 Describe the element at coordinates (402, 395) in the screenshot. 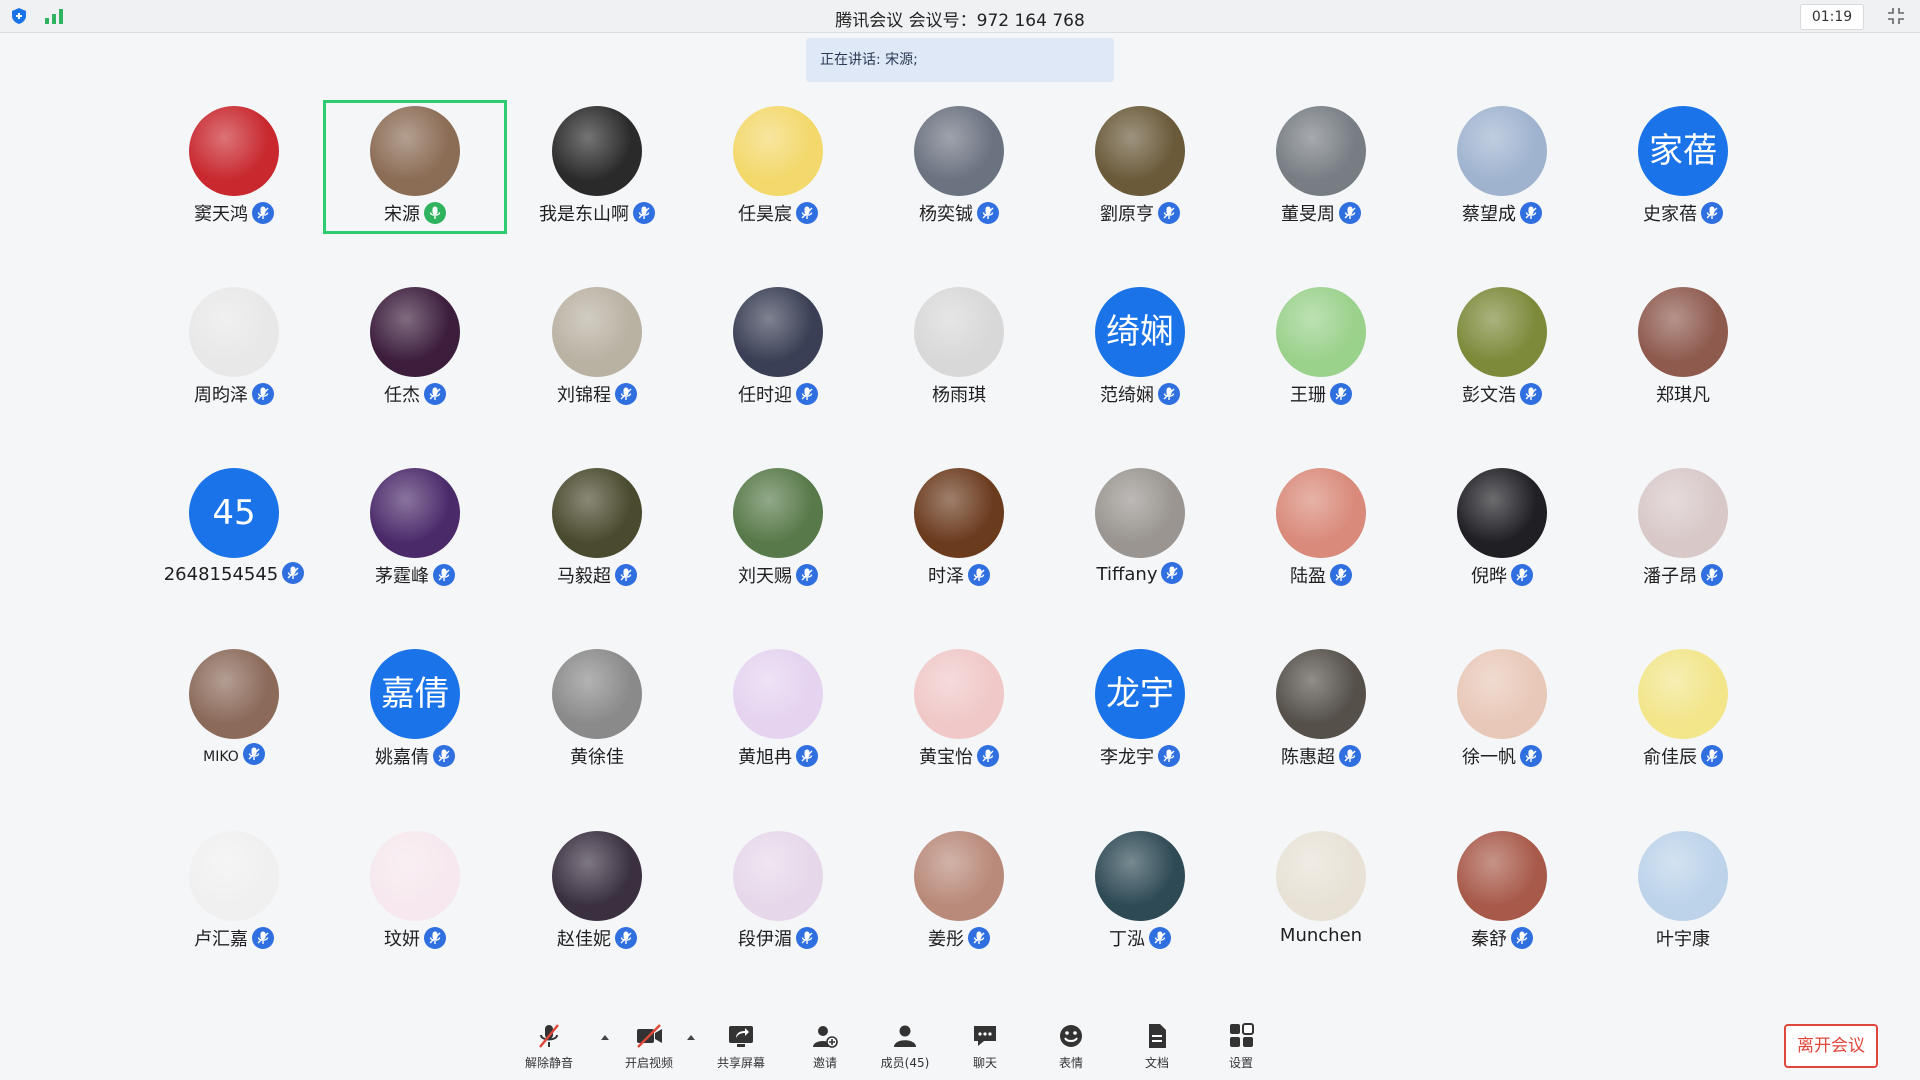

I see `participant-name: 任杰` at that location.